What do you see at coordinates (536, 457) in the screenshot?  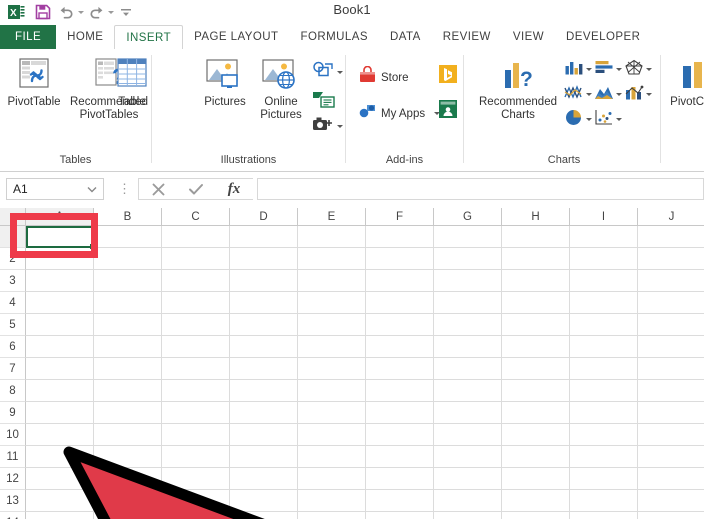 I see `cell-H11` at bounding box center [536, 457].